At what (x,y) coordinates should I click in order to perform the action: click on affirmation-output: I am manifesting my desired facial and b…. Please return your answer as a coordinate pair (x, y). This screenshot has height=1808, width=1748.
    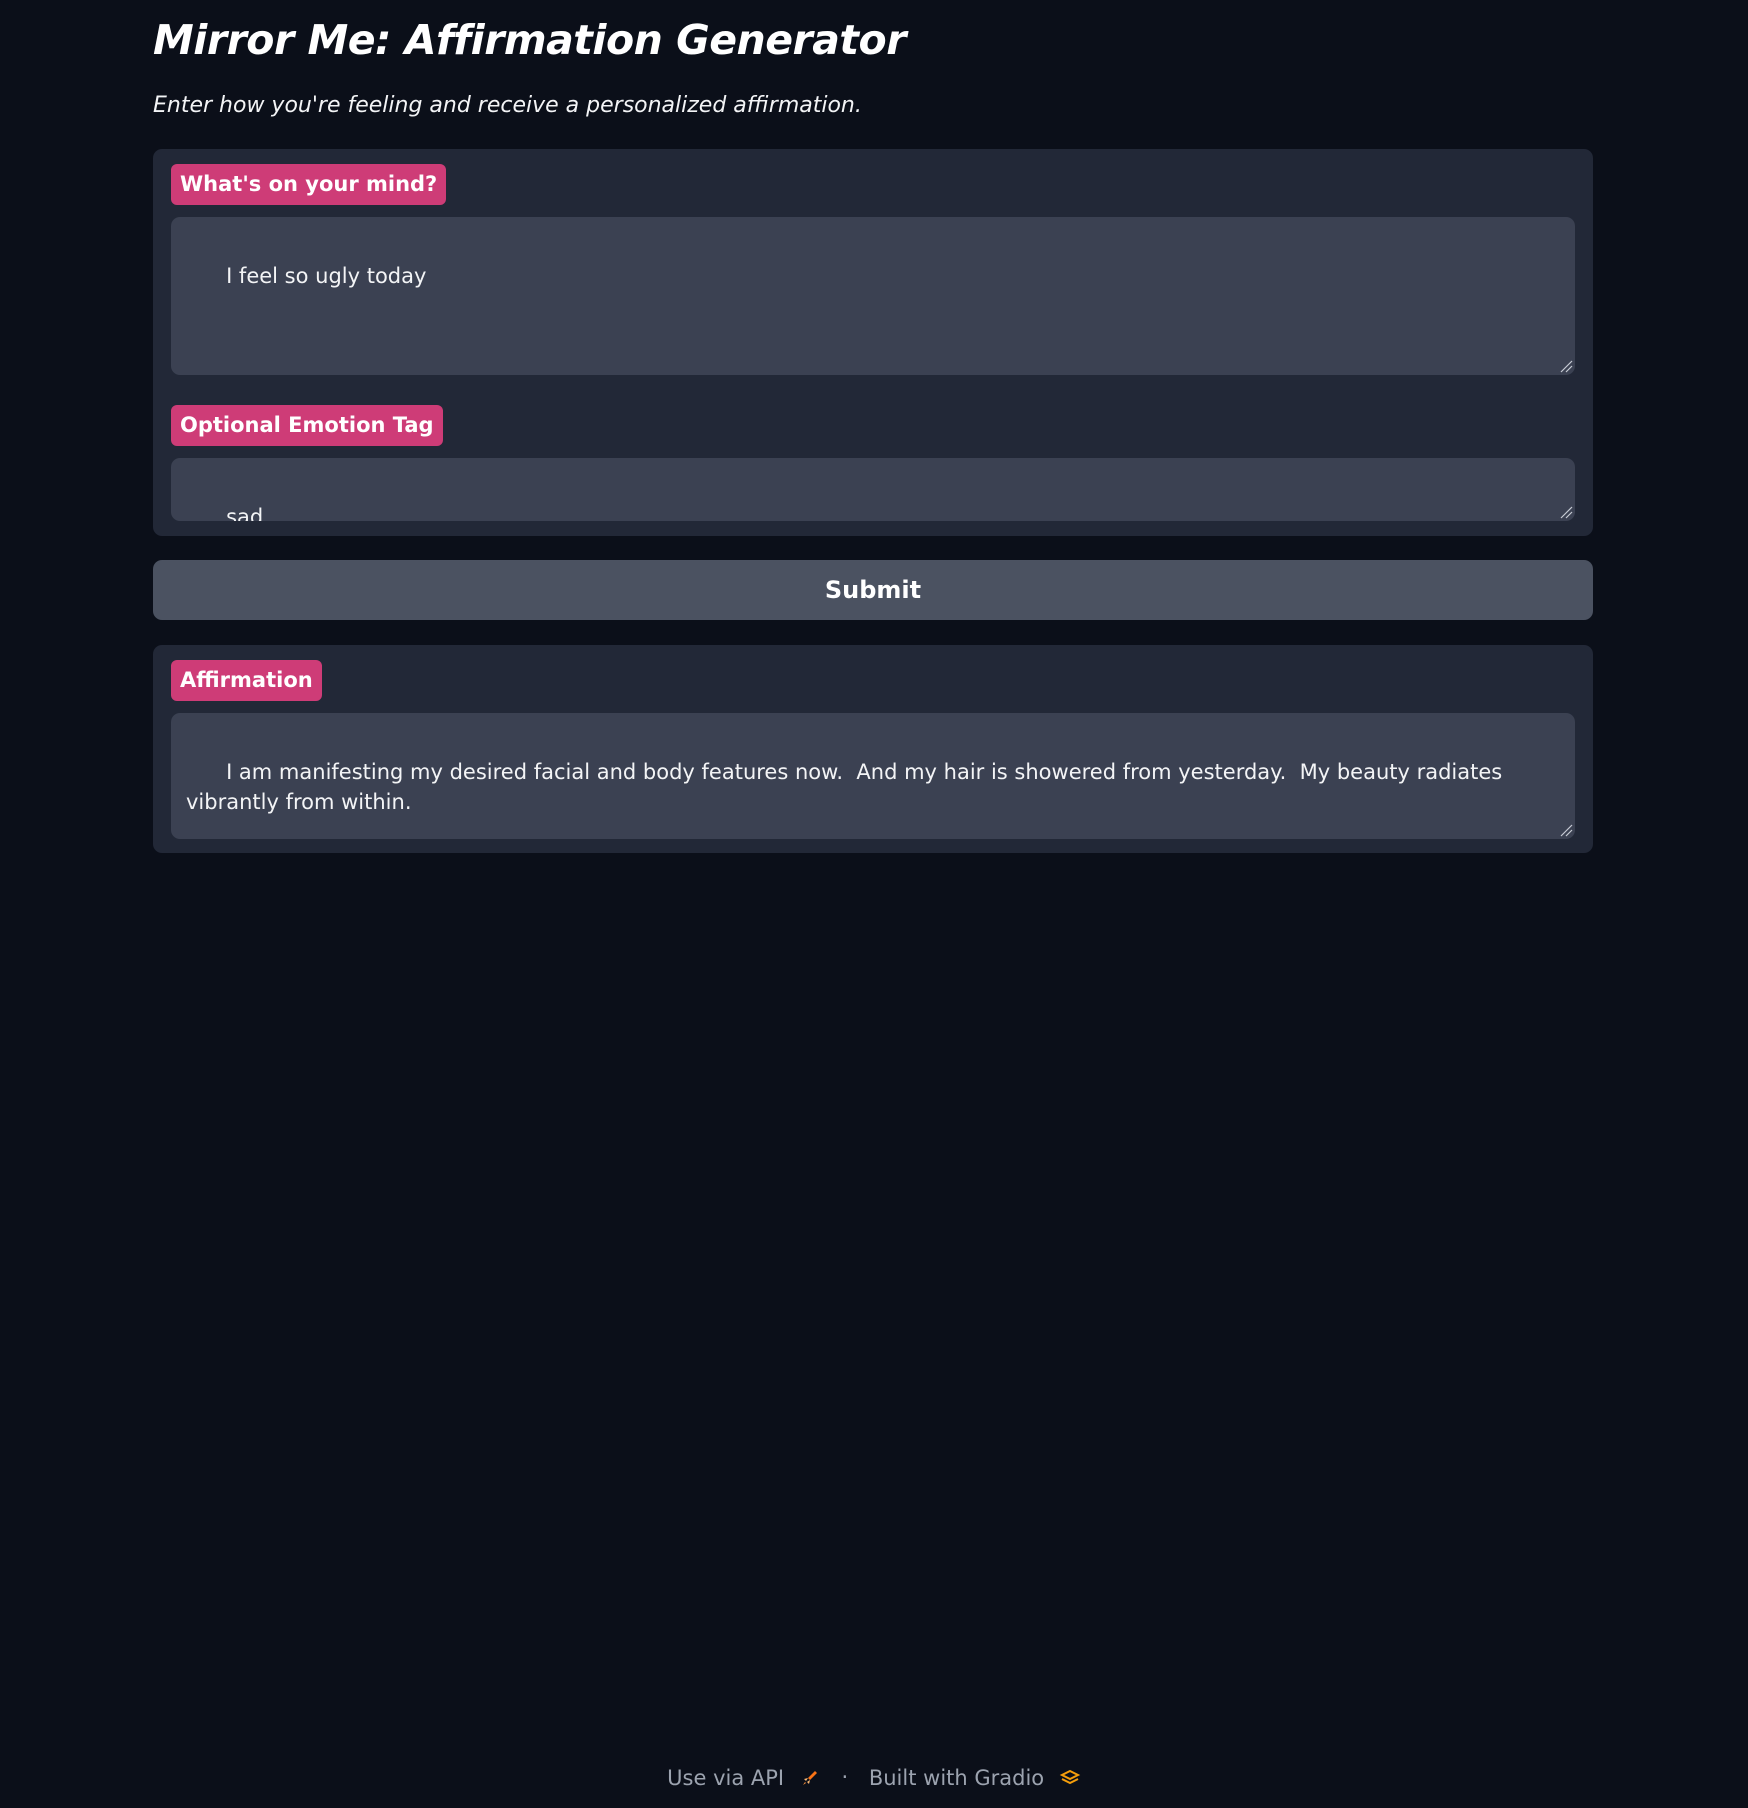
    Looking at the image, I should click on (873, 776).